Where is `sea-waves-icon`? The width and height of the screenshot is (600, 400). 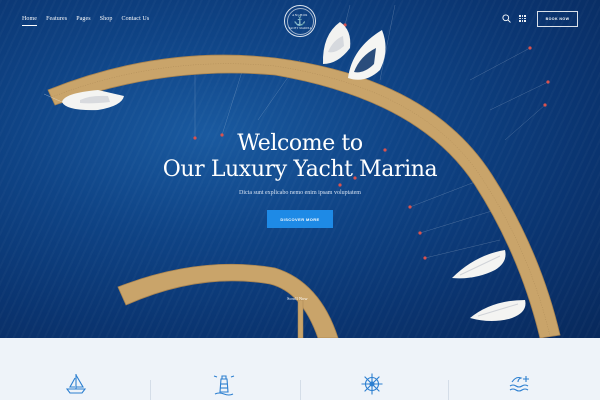
sea-waves-icon is located at coordinates (519, 384).